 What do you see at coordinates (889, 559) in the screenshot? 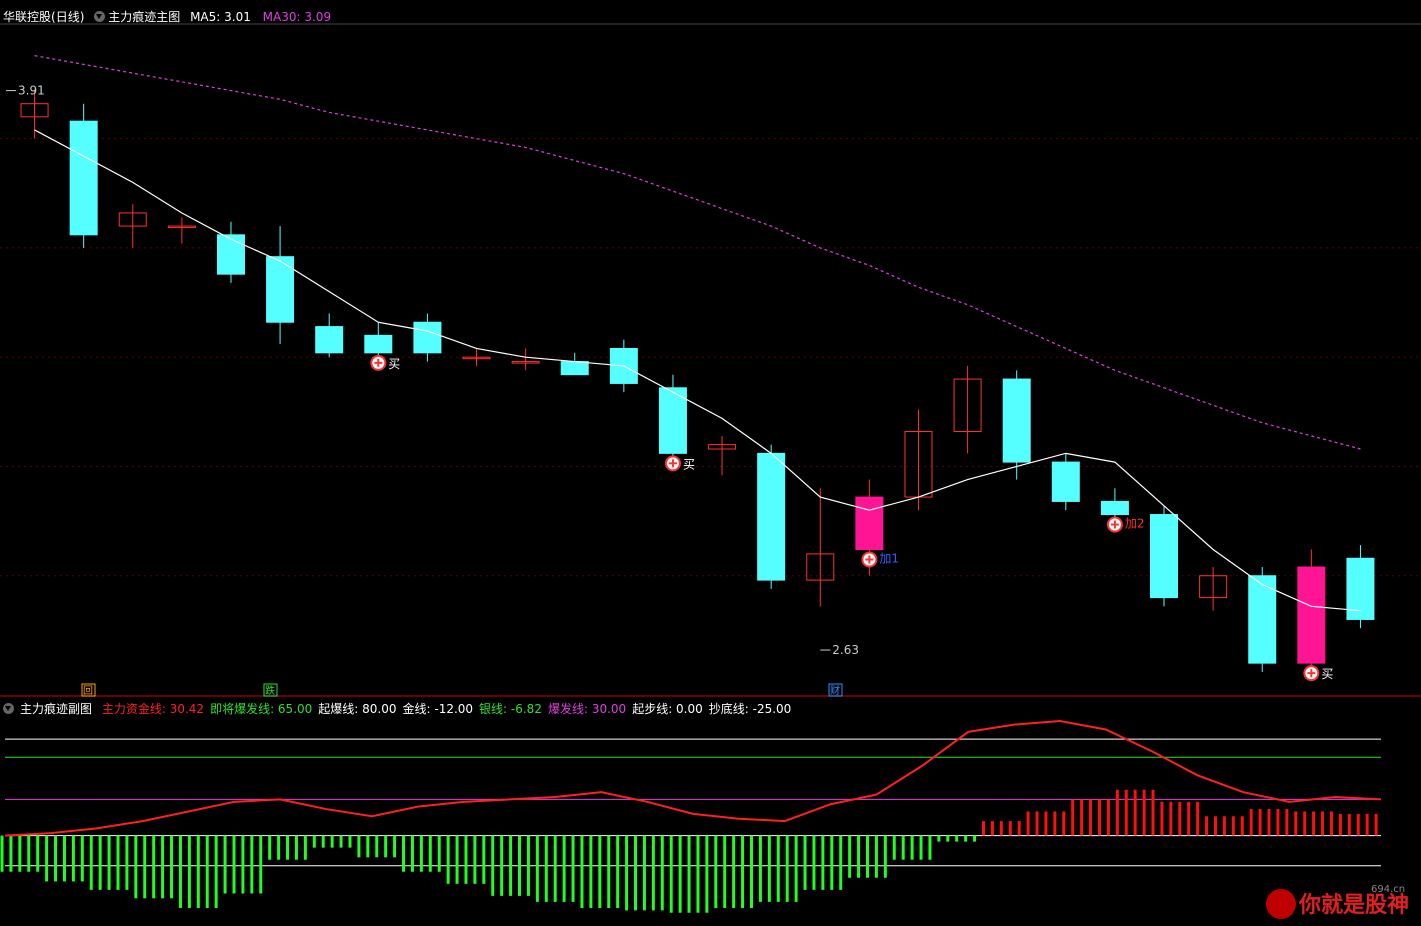
I see `add-signal-label: 加1` at bounding box center [889, 559].